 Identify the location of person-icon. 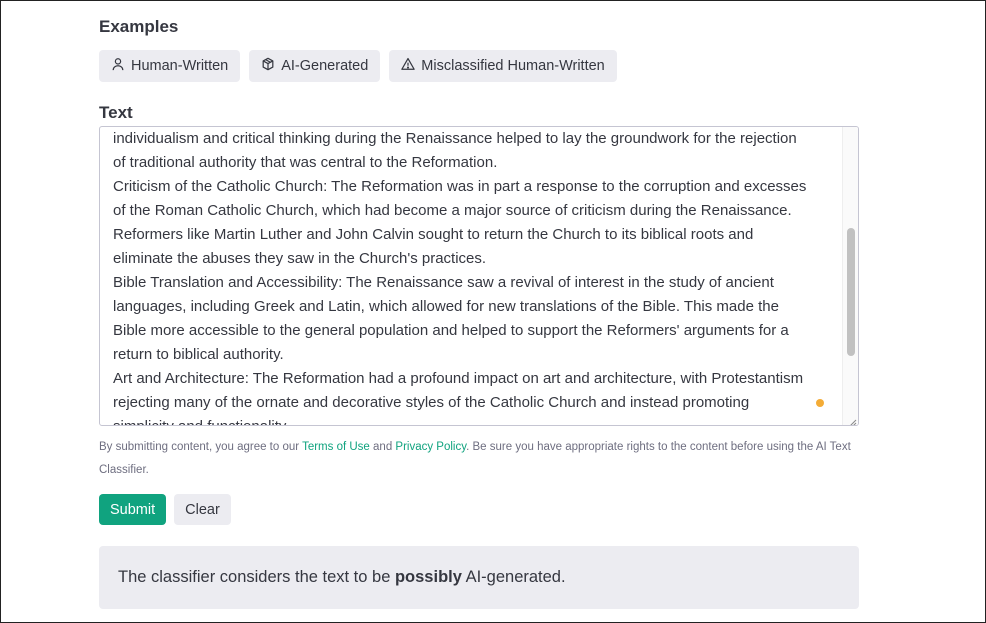
(118, 66).